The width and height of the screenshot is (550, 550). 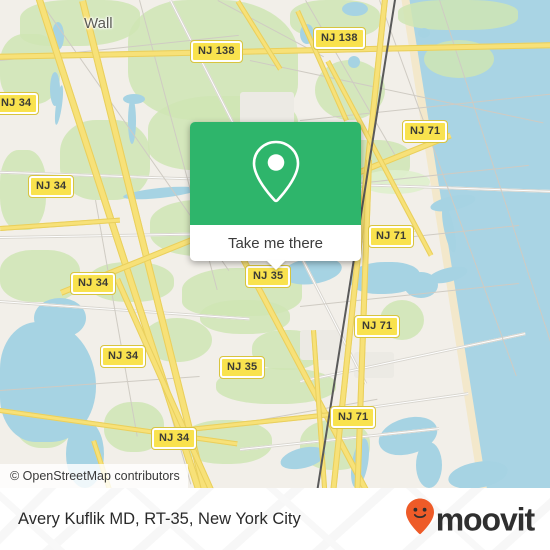 I want to click on map-pin-icon, so click(x=276, y=173).